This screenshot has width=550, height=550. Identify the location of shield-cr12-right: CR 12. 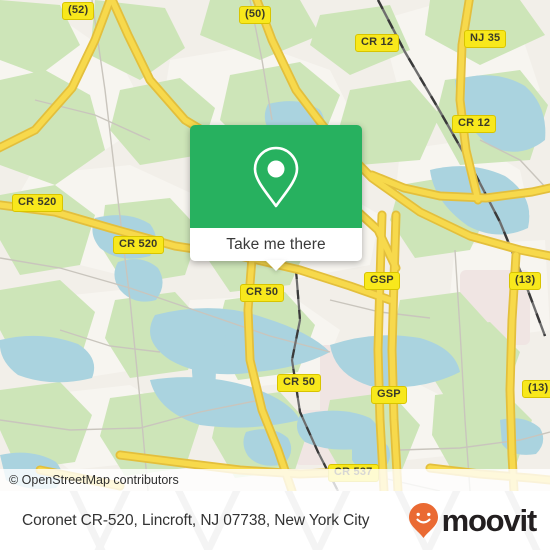
(474, 124).